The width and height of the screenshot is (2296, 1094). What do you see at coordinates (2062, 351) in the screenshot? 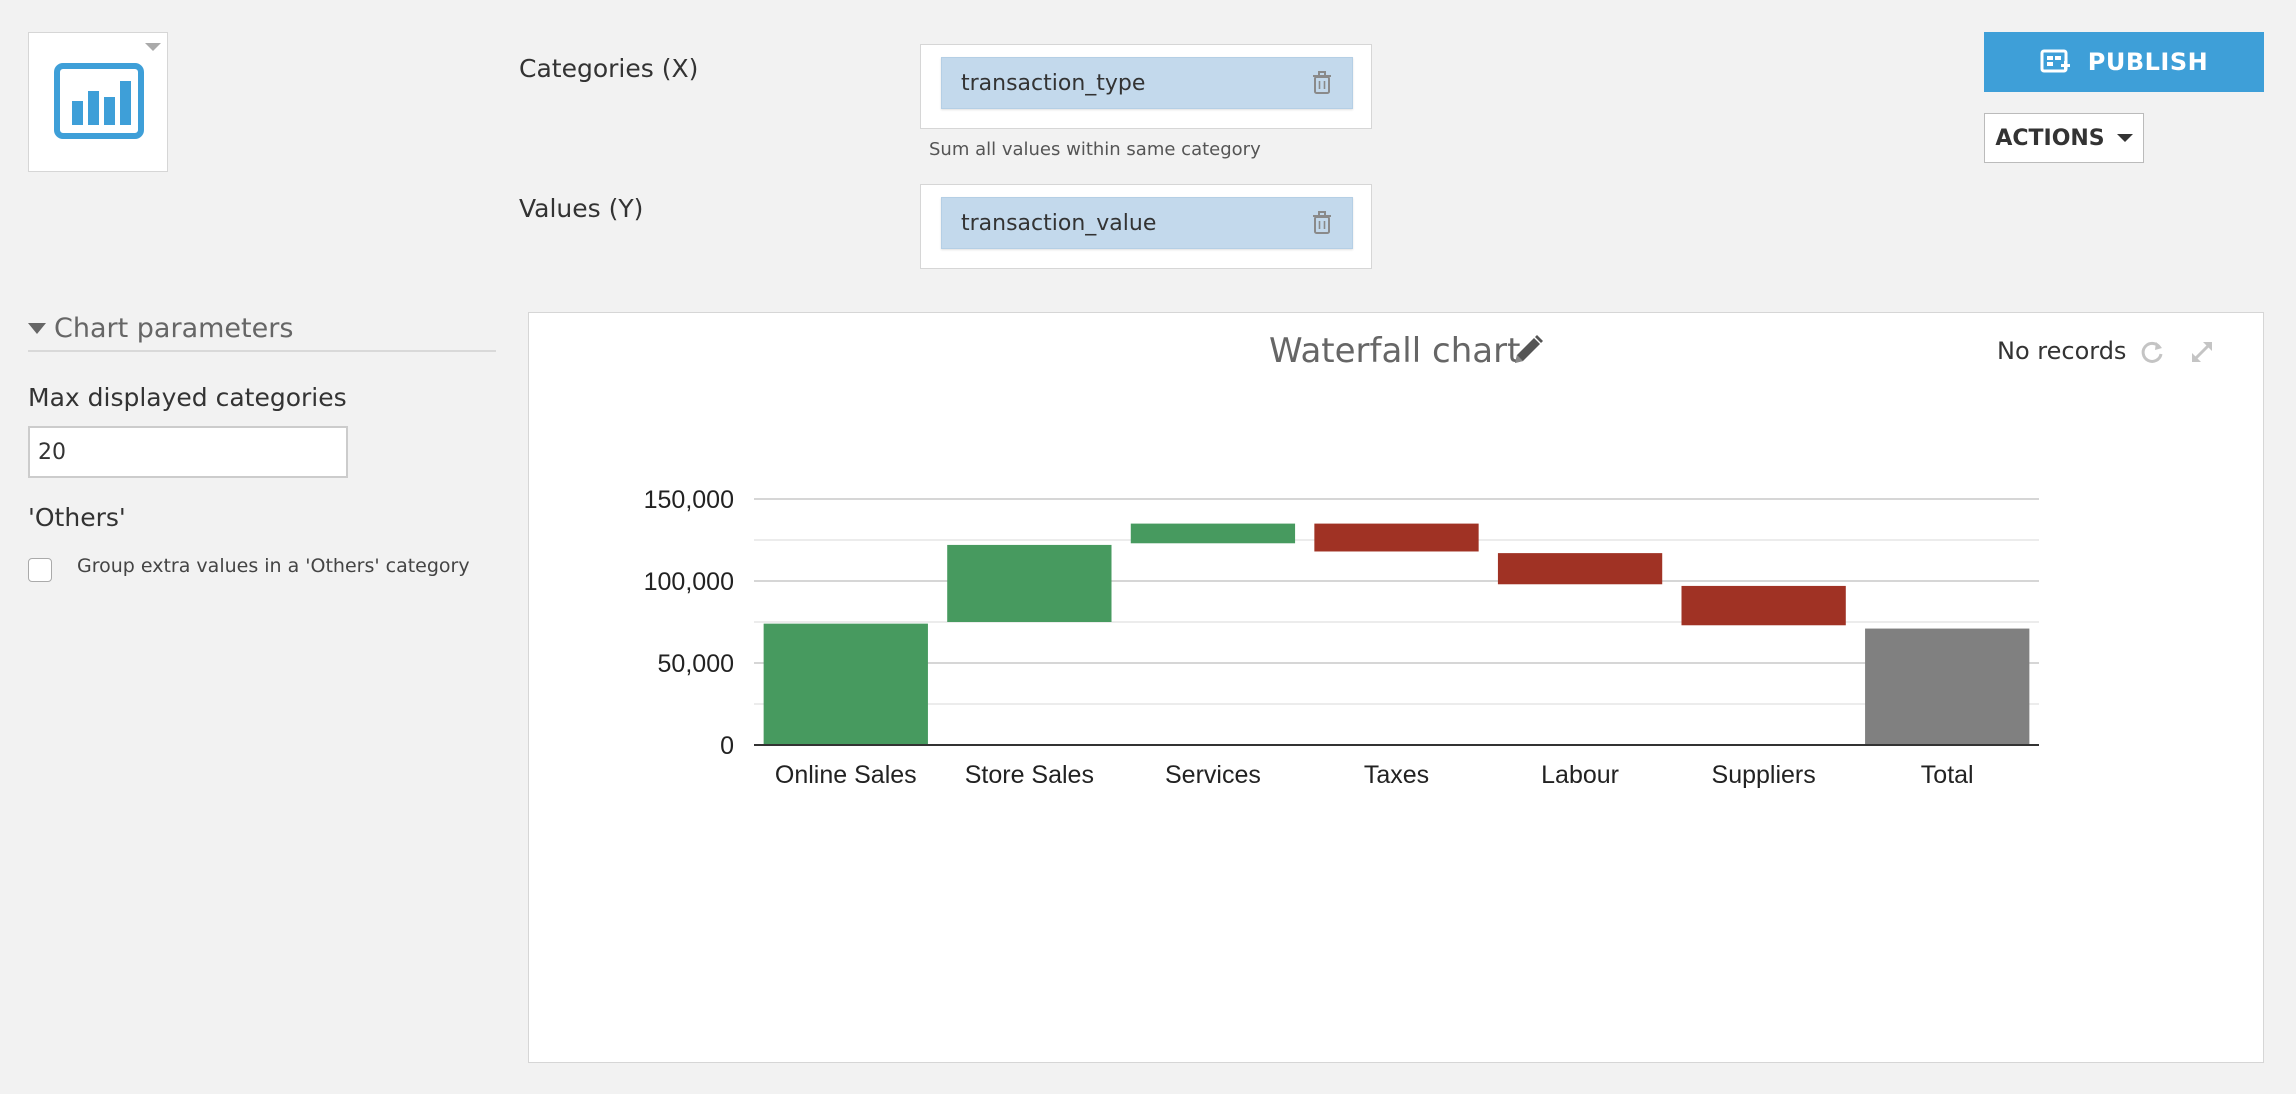
I see `no-records-status: No records` at bounding box center [2062, 351].